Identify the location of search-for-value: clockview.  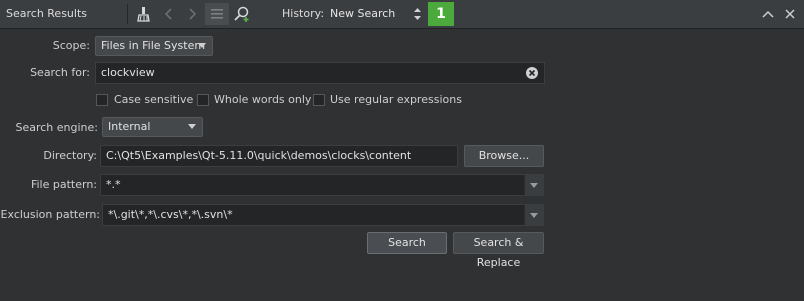
(128, 72).